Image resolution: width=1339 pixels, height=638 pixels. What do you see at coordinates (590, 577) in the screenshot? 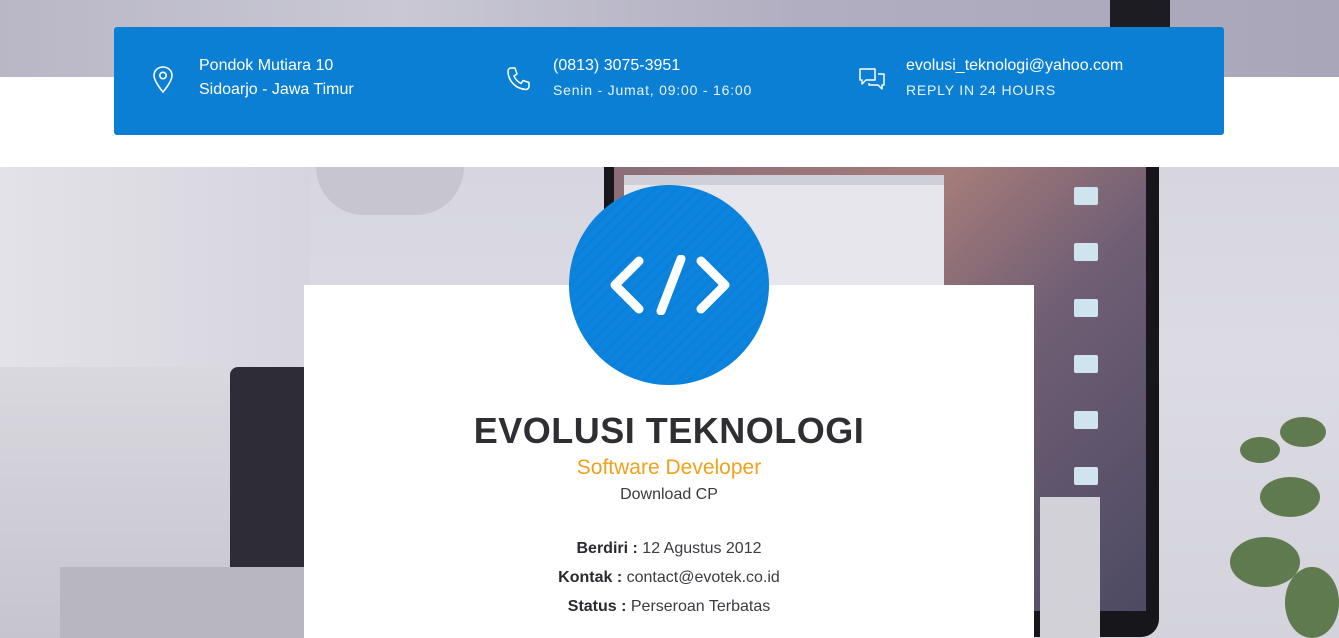
I see `info-label: Kontak :` at bounding box center [590, 577].